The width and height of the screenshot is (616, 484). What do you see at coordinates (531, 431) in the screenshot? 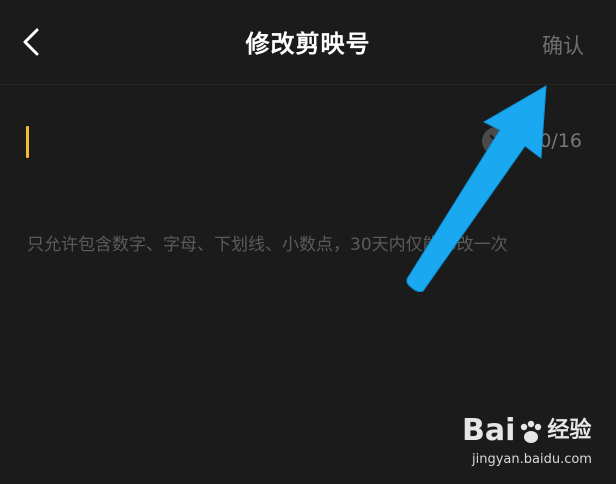
I see `paw-icon` at bounding box center [531, 431].